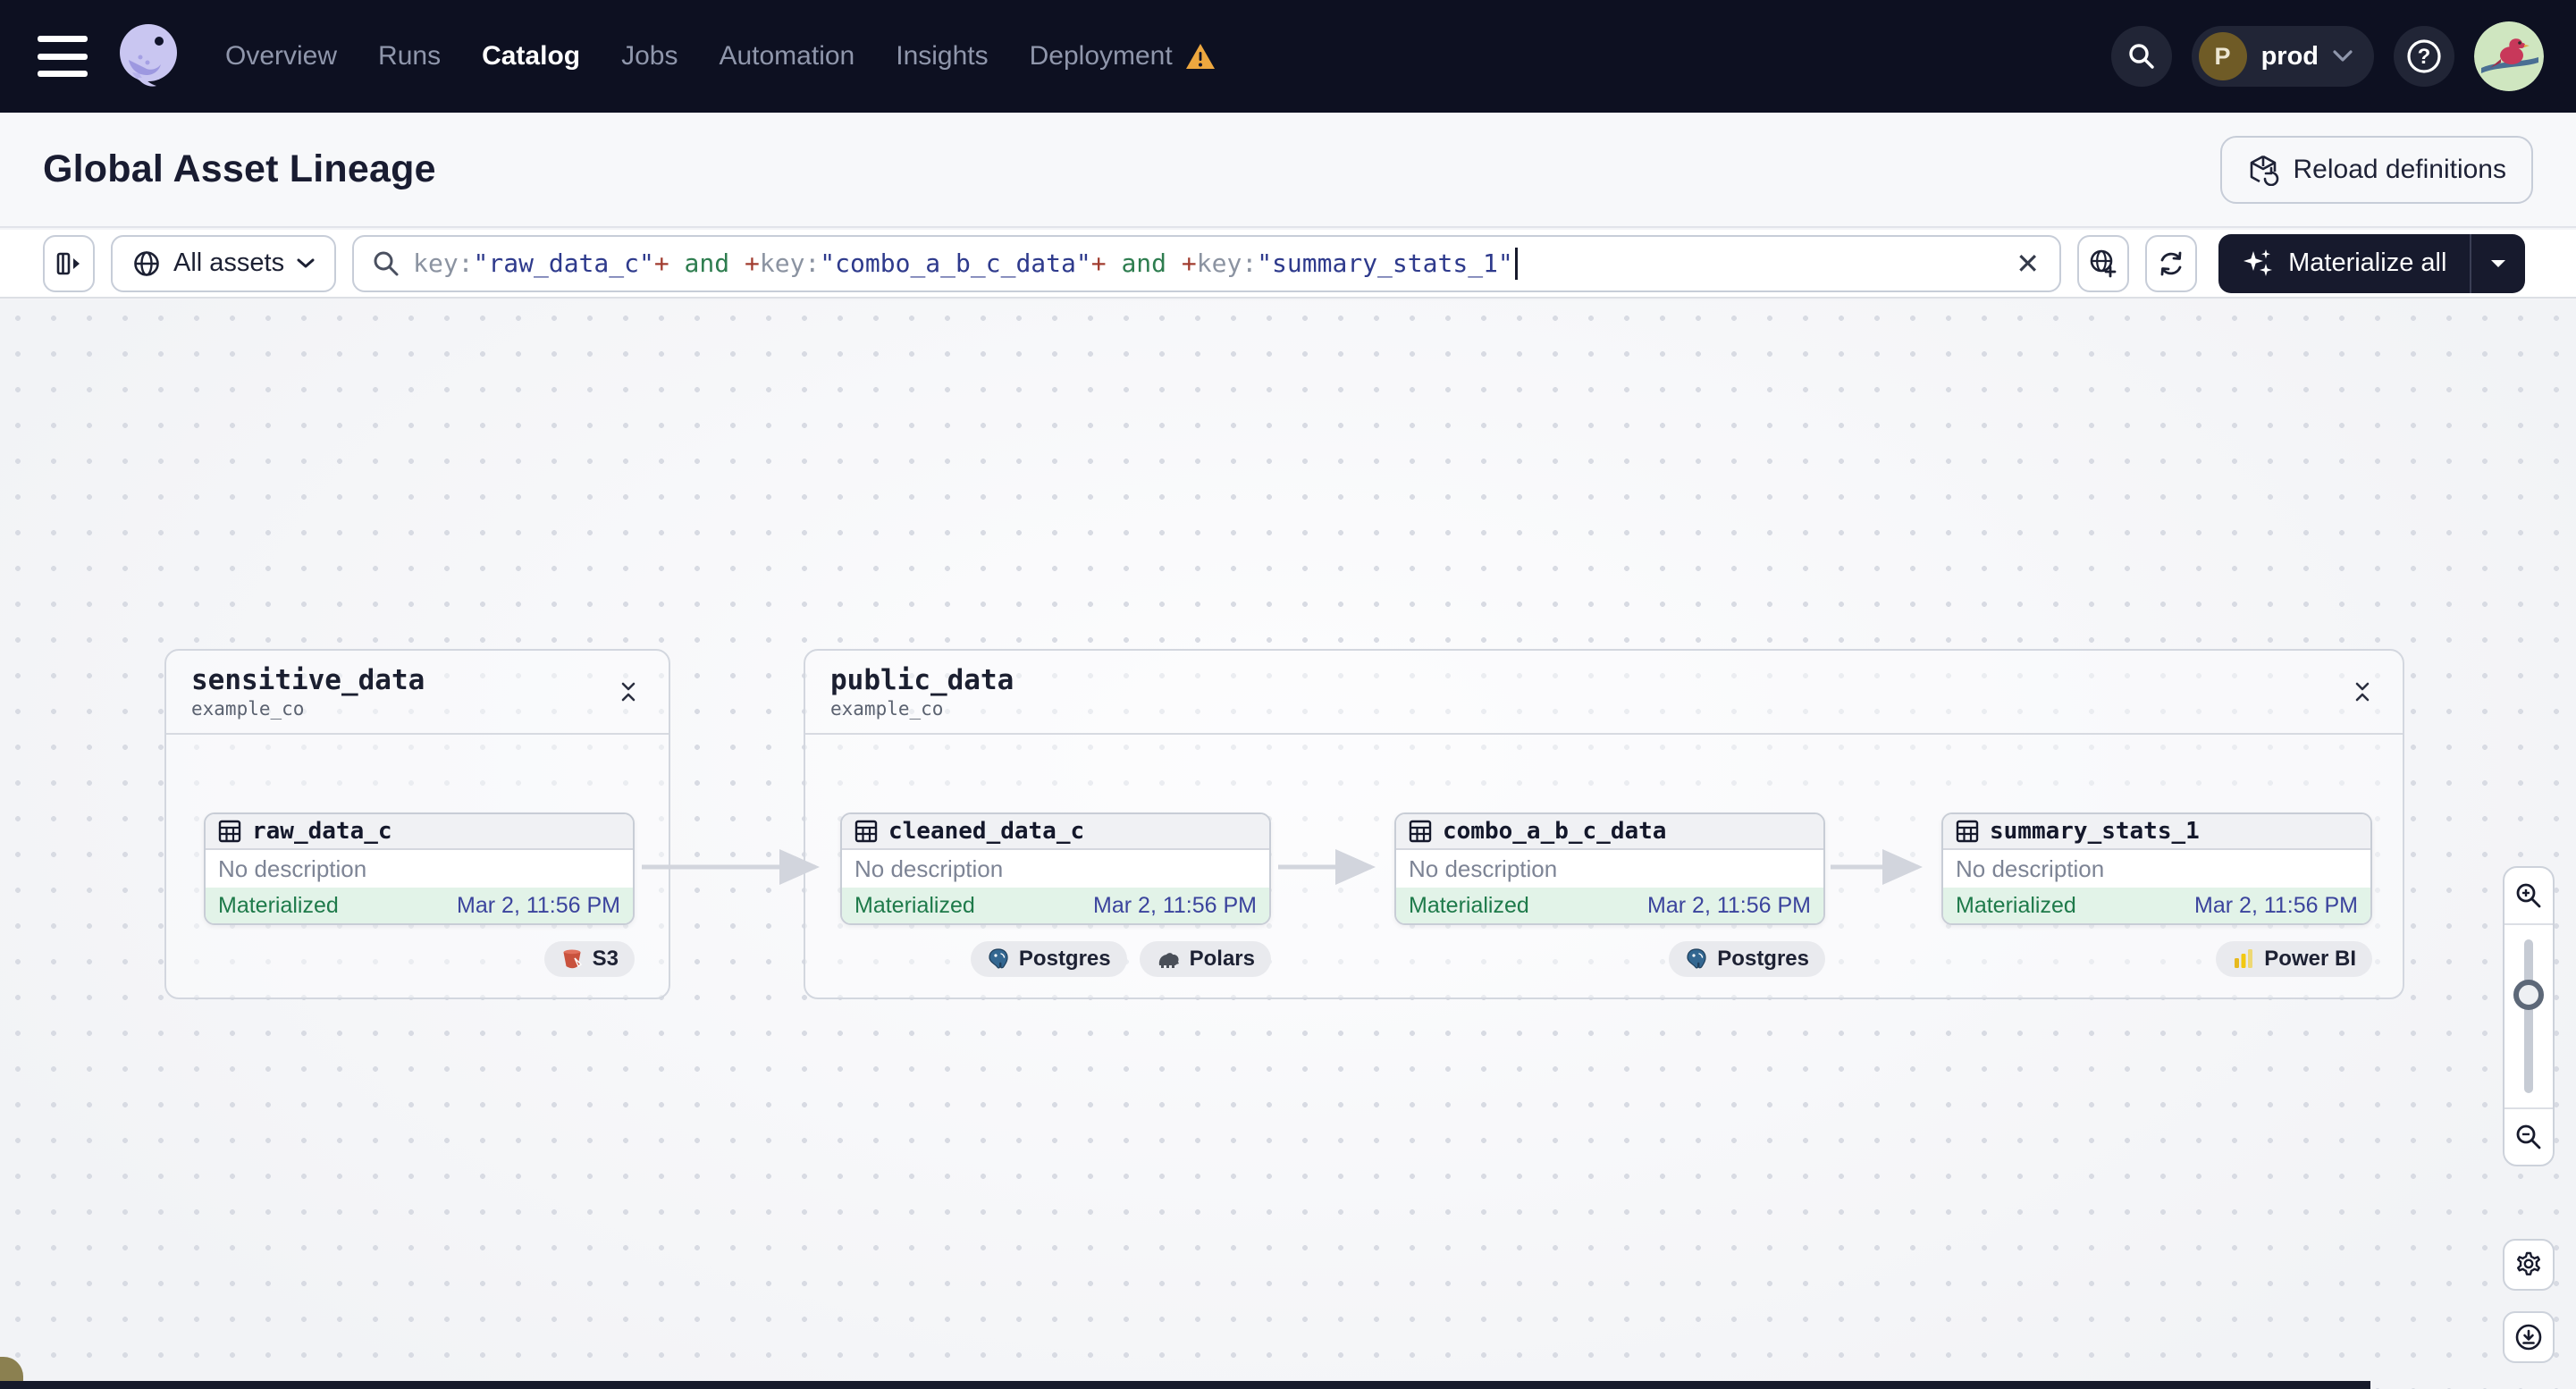 The width and height of the screenshot is (2576, 1389). Describe the element at coordinates (922, 680) in the screenshot. I see `group-title: public_data` at that location.